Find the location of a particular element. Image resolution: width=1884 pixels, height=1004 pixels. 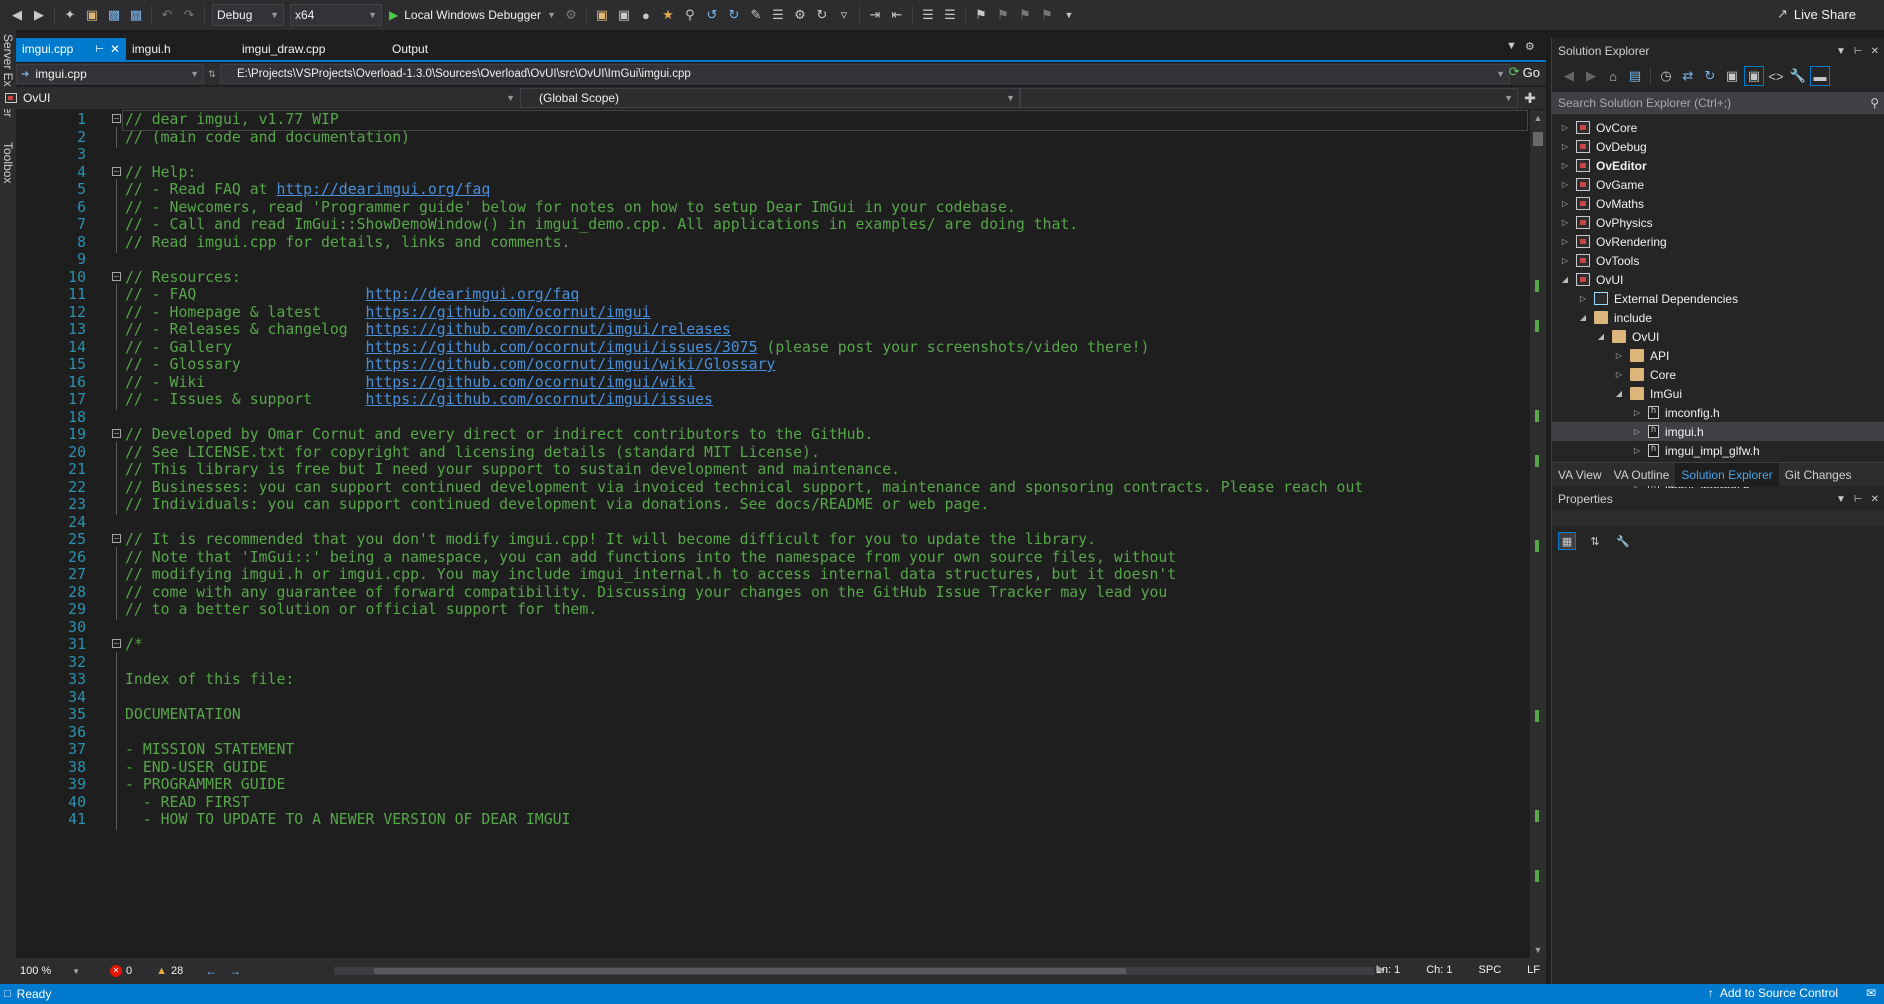

scope-combo: (Global Scope) ▼ is located at coordinates (770, 98).